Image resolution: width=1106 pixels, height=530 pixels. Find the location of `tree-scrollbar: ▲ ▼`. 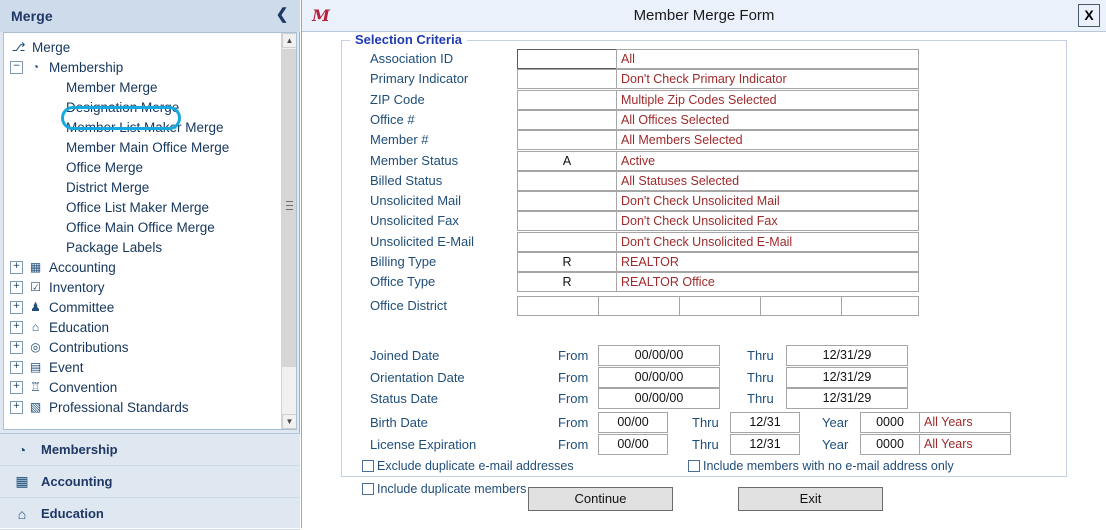

tree-scrollbar: ▲ ▼ is located at coordinates (288, 231).